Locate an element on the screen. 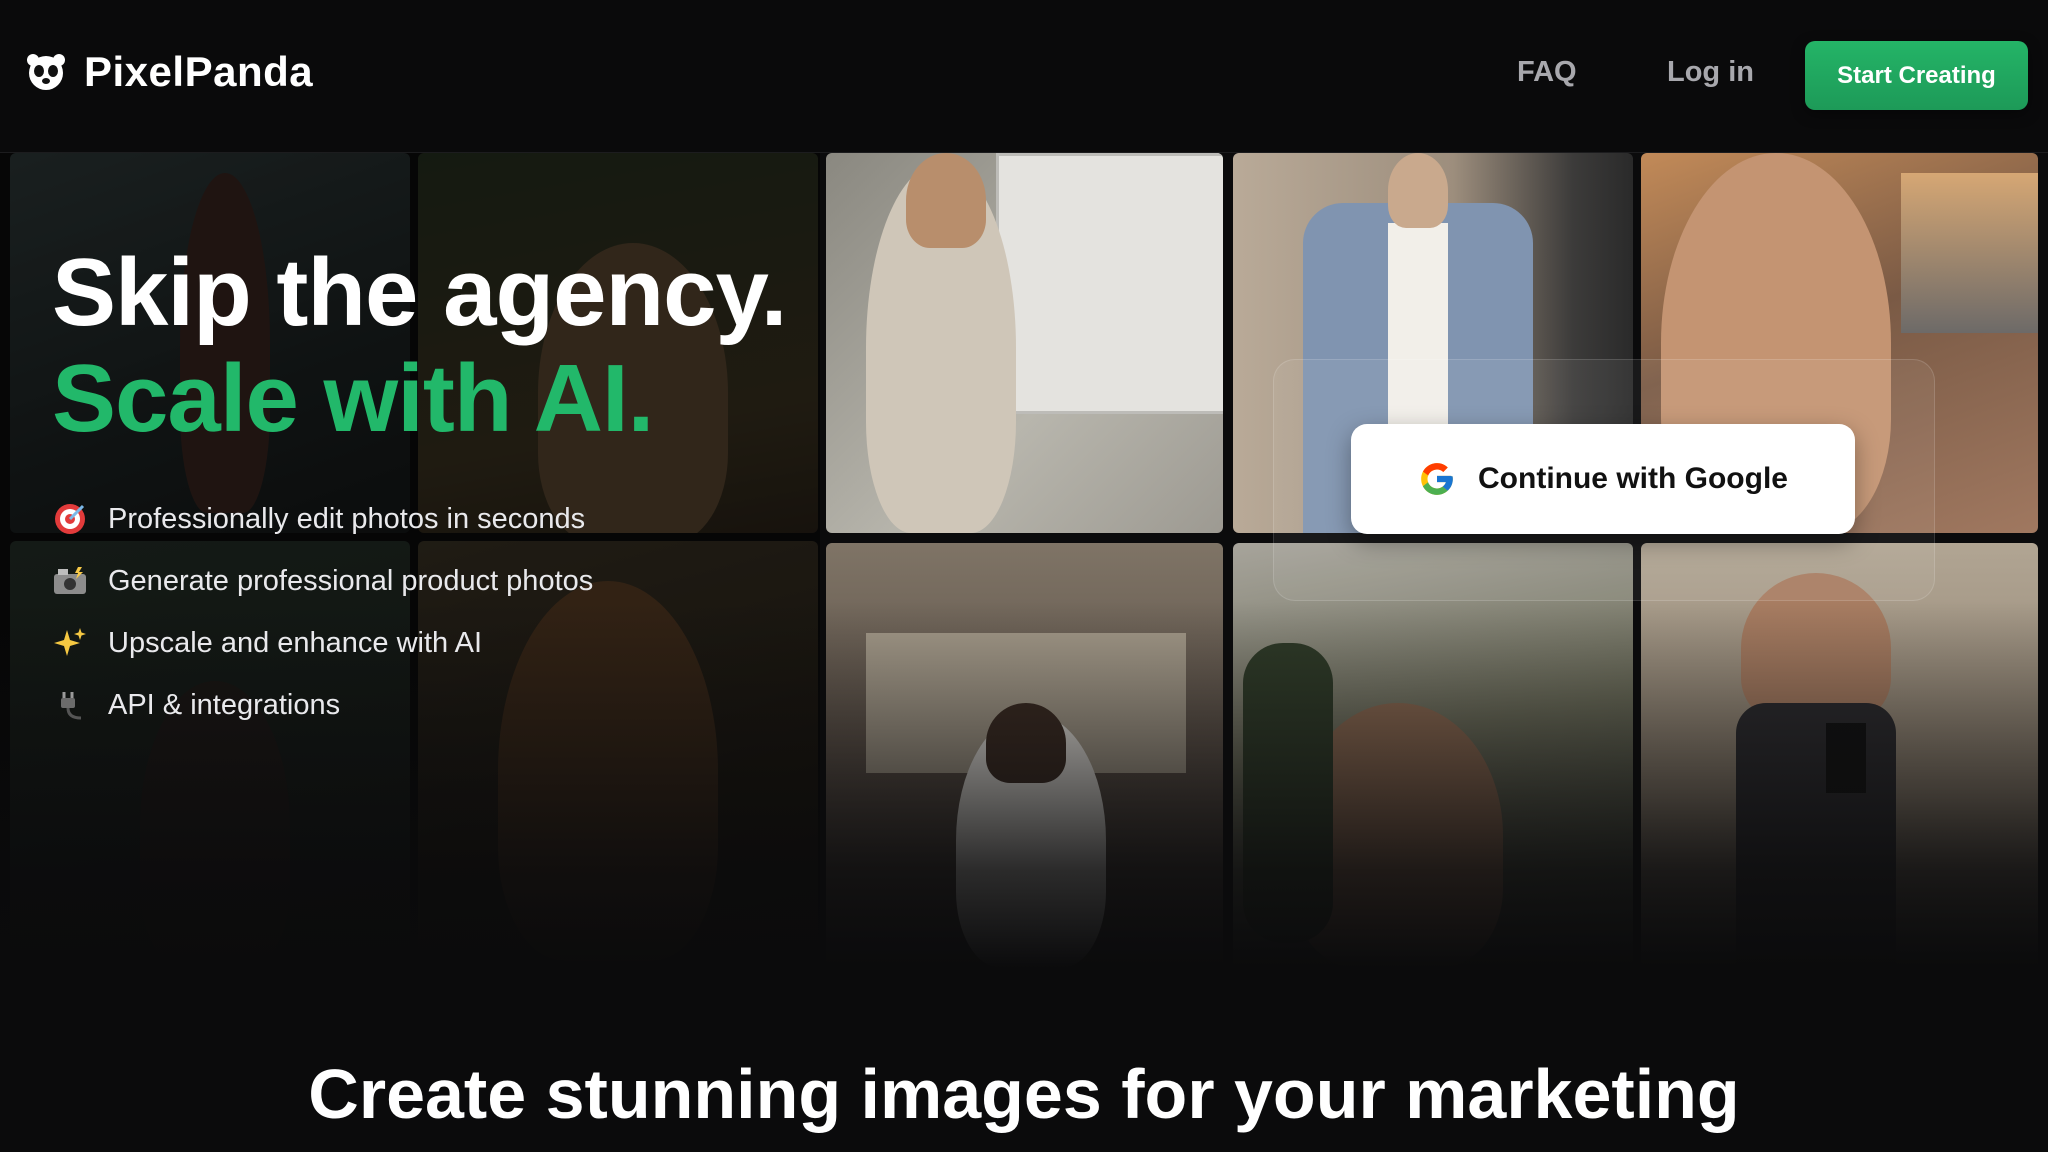 The height and width of the screenshot is (1152, 2048). nav-faq-link: FAQ is located at coordinates (1547, 72).